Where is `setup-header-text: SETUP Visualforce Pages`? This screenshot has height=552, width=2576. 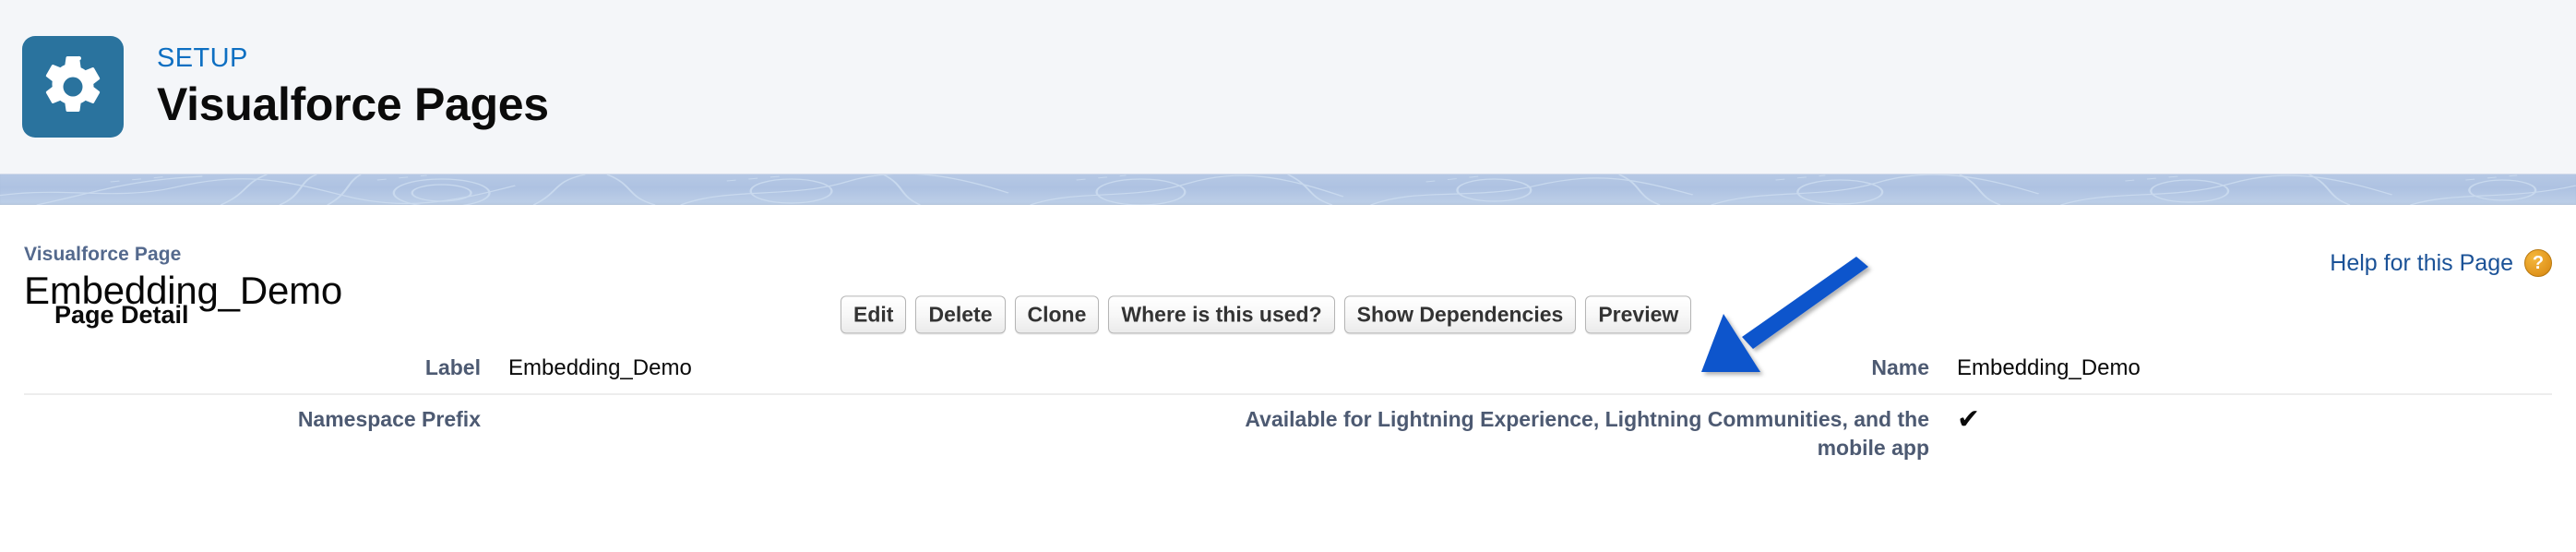
setup-header-text: SETUP Visualforce Pages is located at coordinates (353, 86).